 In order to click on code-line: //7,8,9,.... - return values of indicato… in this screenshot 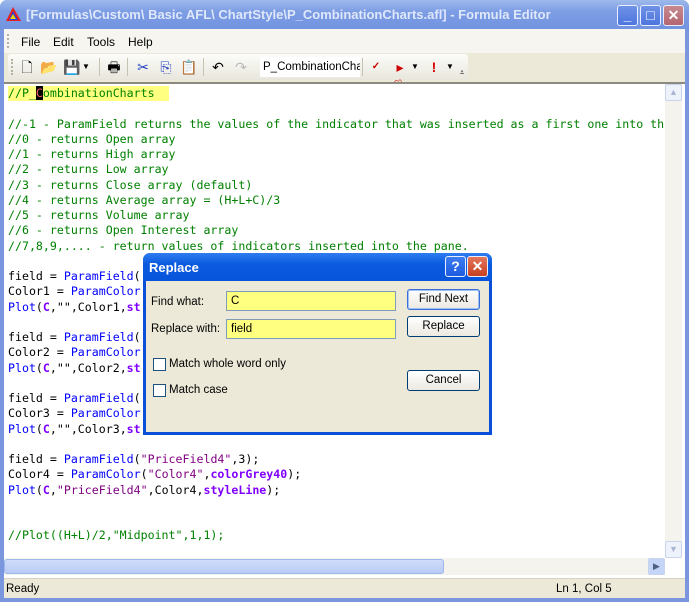, I will do `click(336, 246)`.